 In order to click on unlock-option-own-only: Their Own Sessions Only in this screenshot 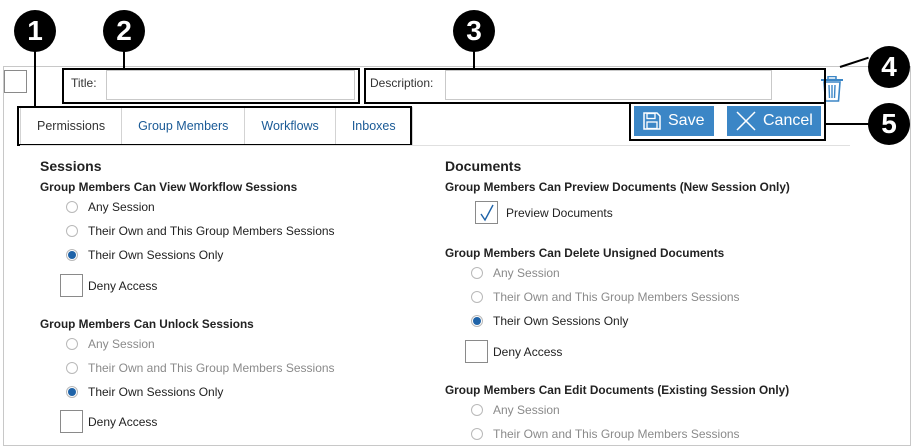, I will do `click(144, 392)`.